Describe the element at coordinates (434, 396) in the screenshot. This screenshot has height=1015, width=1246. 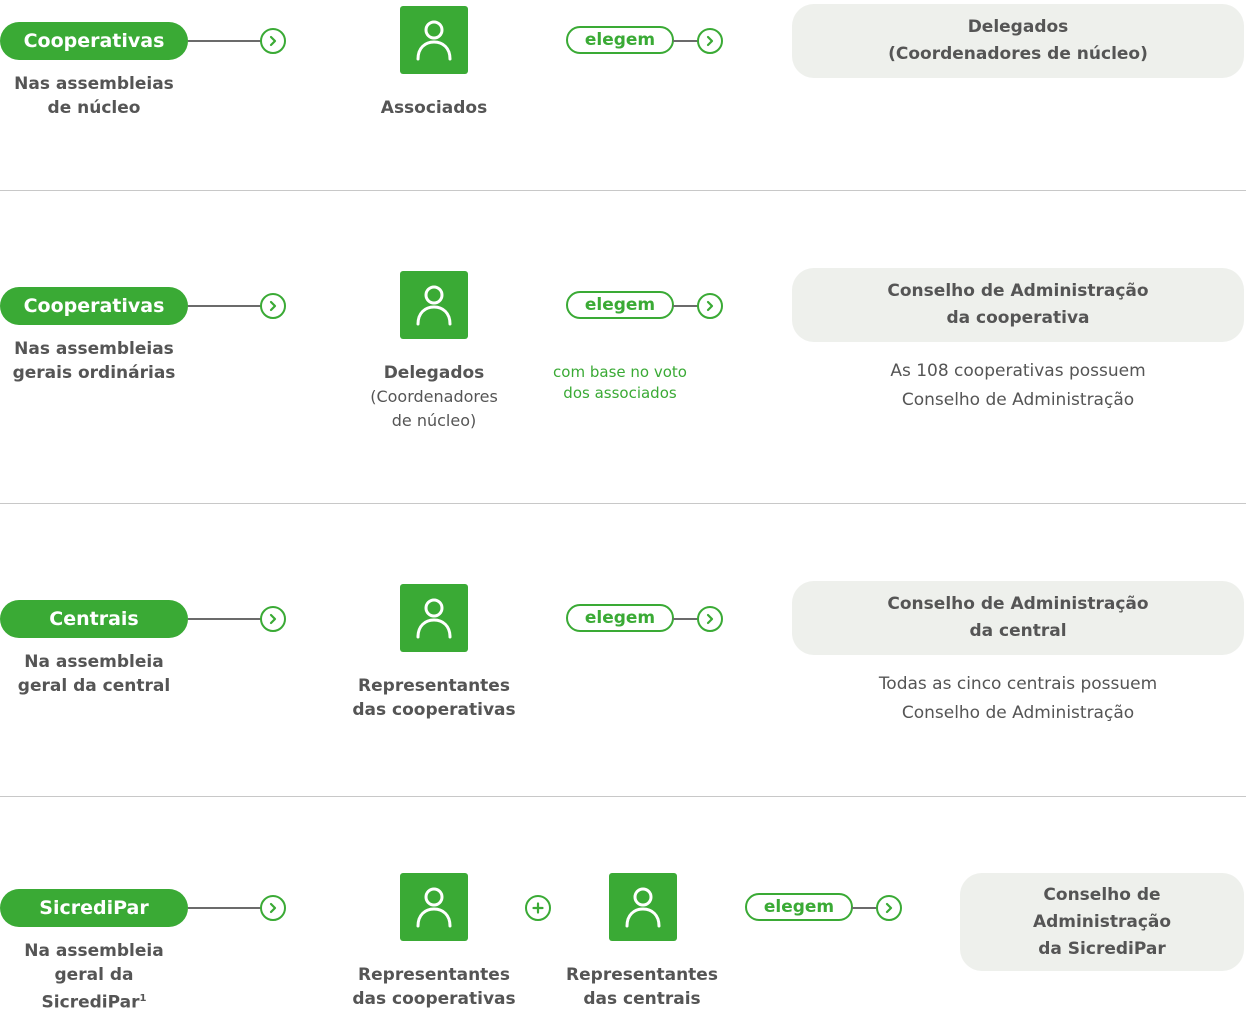
I see `elector-label: Delegados (Coordenadores de núcleo)` at that location.